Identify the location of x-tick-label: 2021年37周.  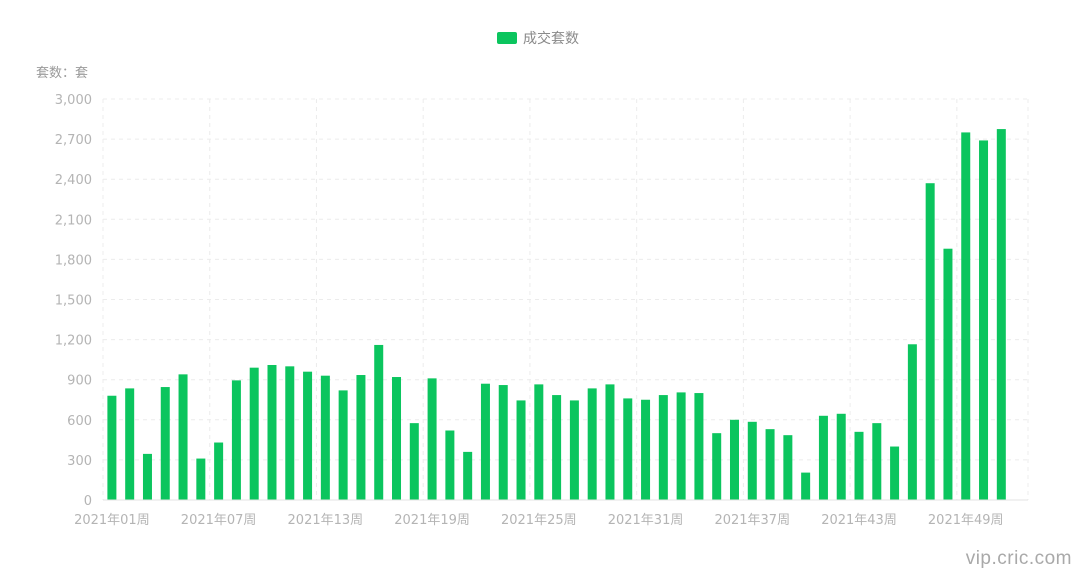
(752, 520).